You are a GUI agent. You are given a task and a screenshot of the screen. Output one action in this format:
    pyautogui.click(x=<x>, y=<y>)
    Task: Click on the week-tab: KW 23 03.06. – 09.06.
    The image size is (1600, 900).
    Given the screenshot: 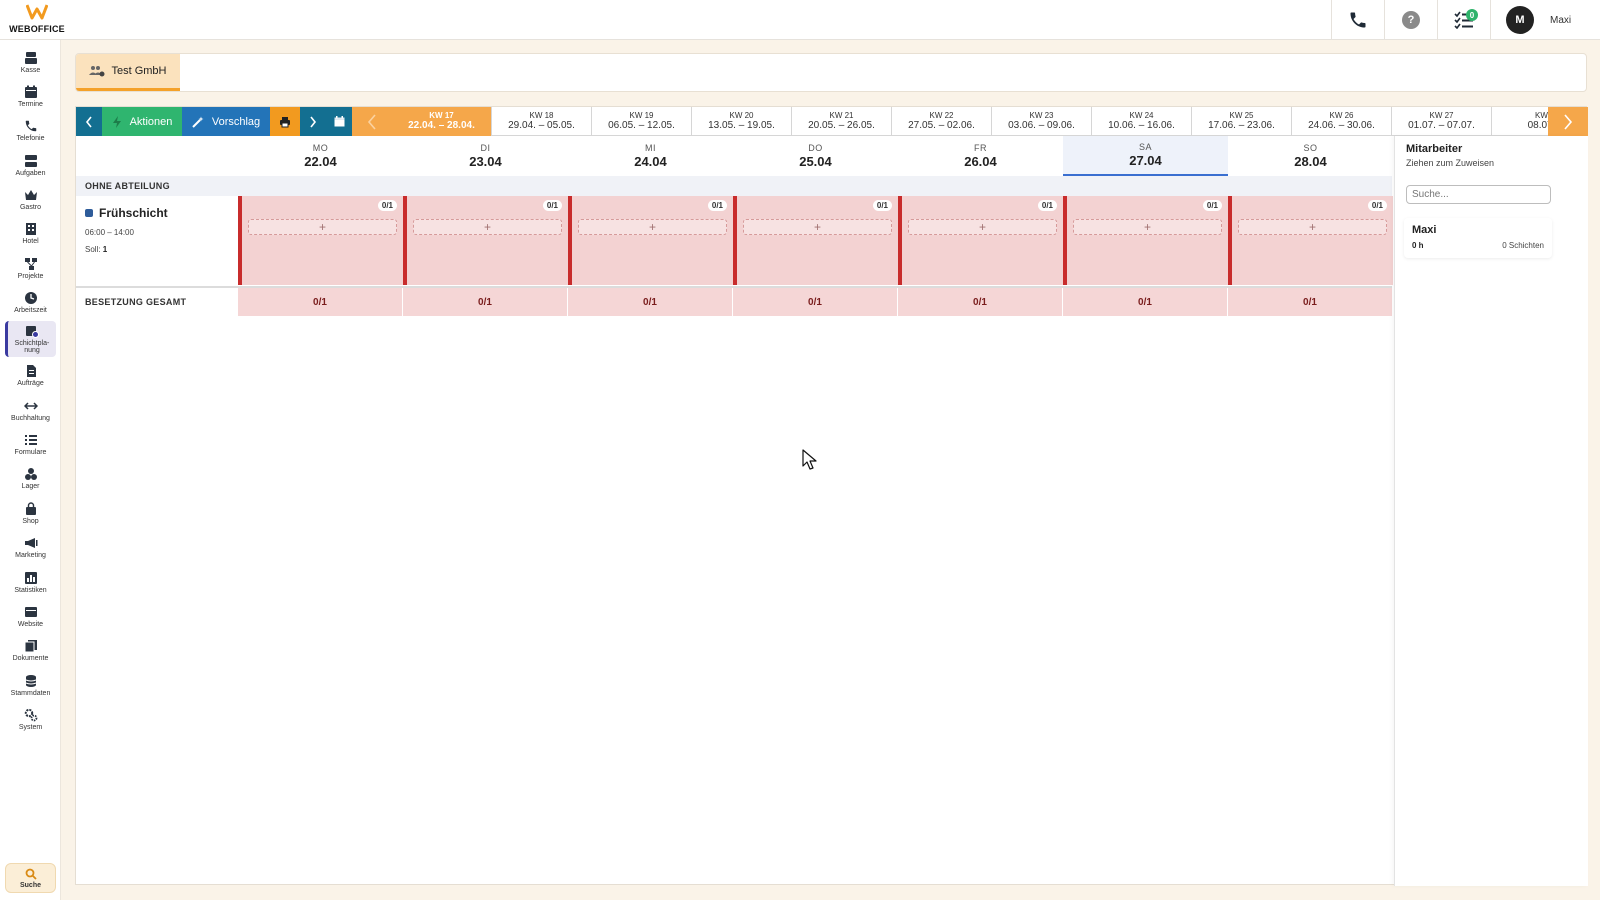 What is the action you would take?
    pyautogui.click(x=1042, y=121)
    